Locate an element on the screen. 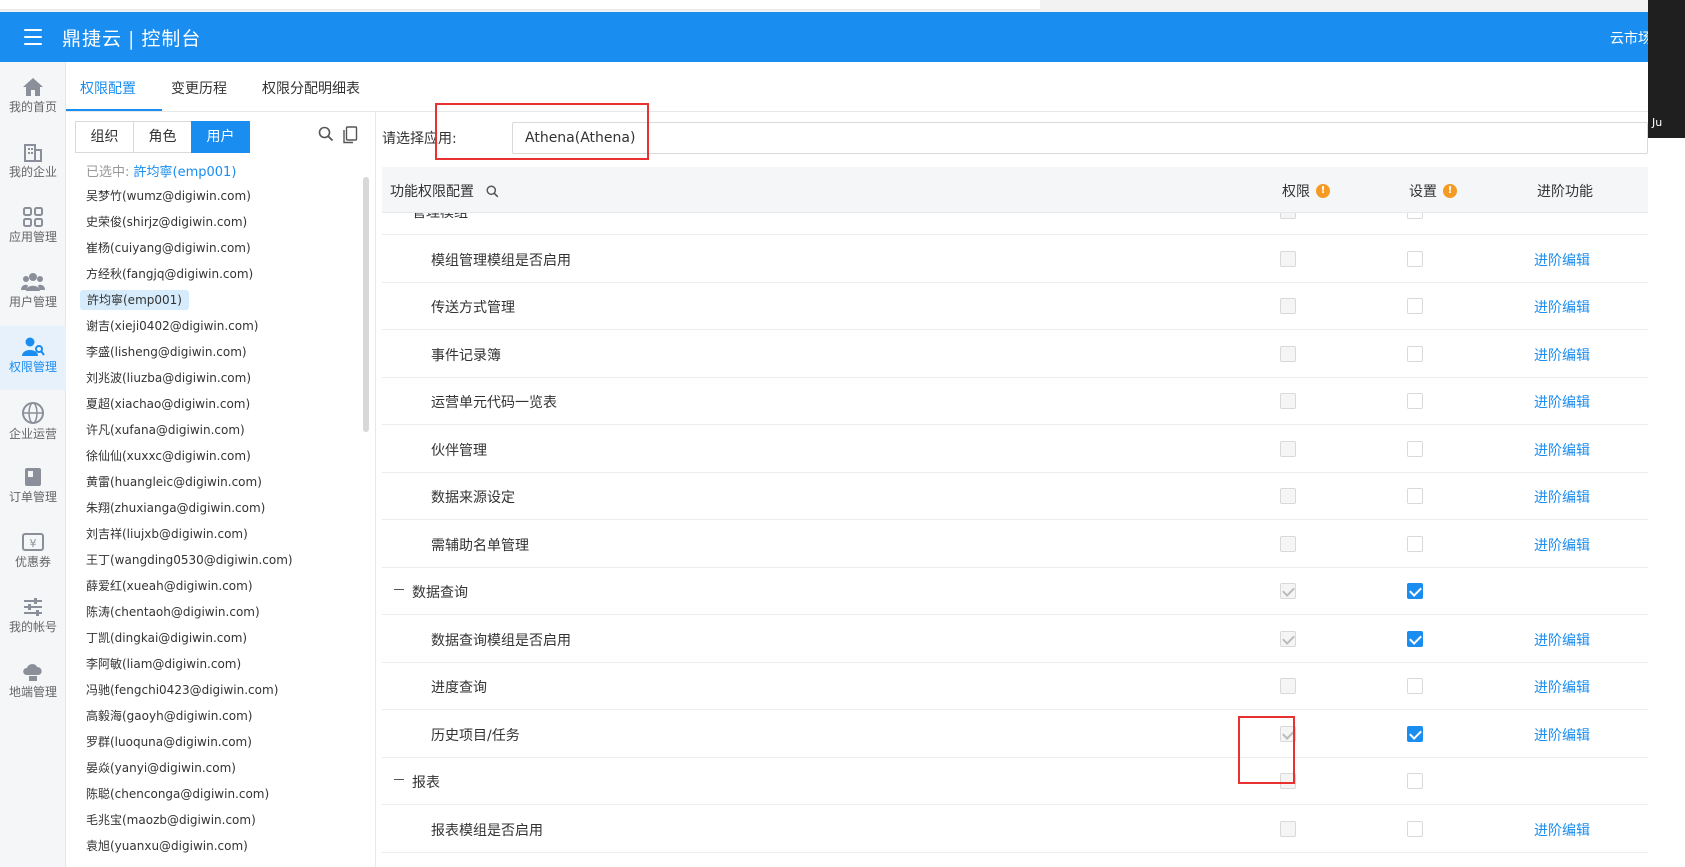 The height and width of the screenshot is (867, 1685). user-list-item: 崔杨(cuiyang@digiwin.com) is located at coordinates (215, 248).